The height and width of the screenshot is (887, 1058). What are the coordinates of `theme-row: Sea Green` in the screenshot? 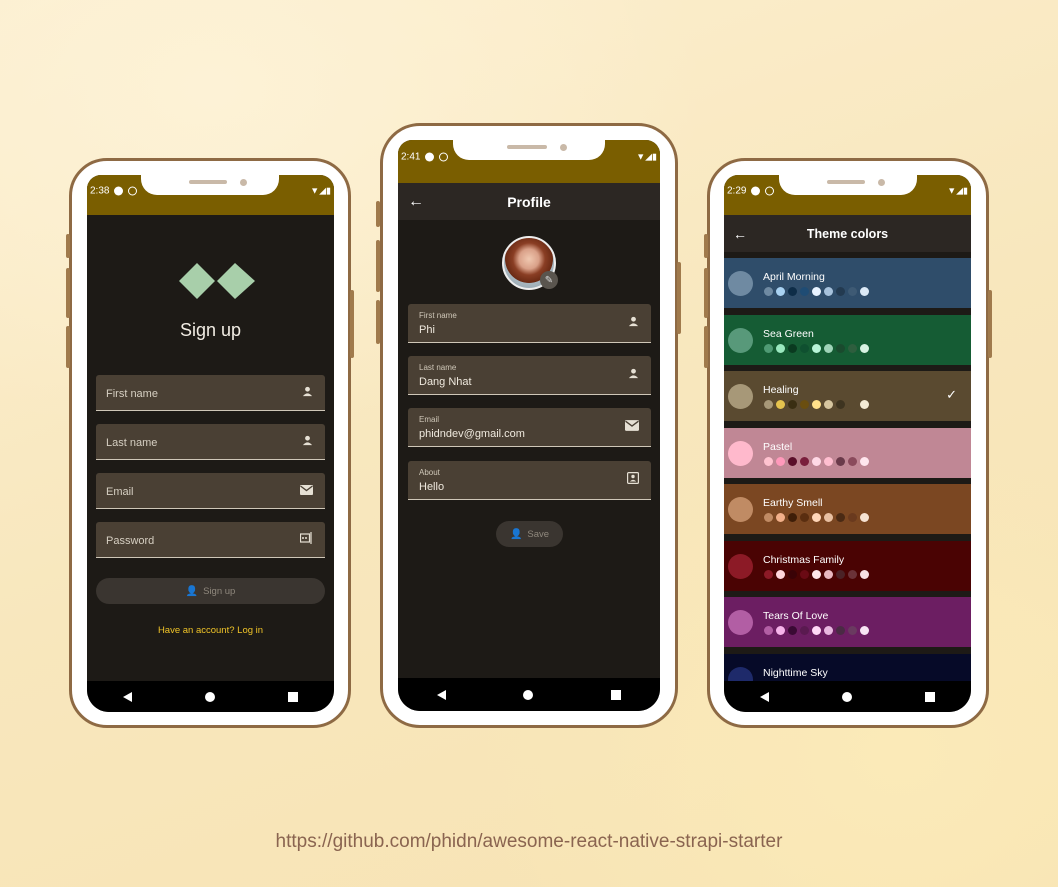 It's located at (847, 339).